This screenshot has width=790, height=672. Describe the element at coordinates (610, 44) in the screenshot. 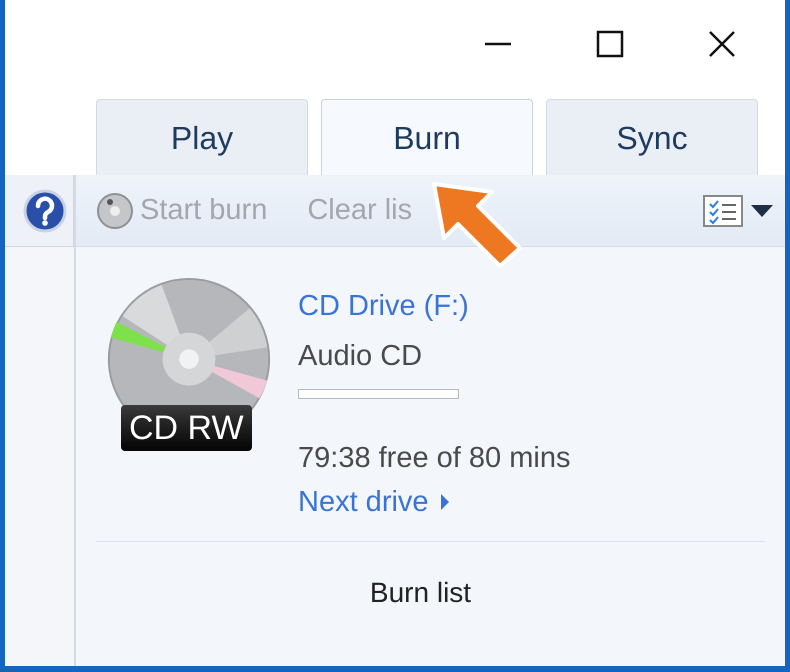

I see `maximize-icon` at that location.